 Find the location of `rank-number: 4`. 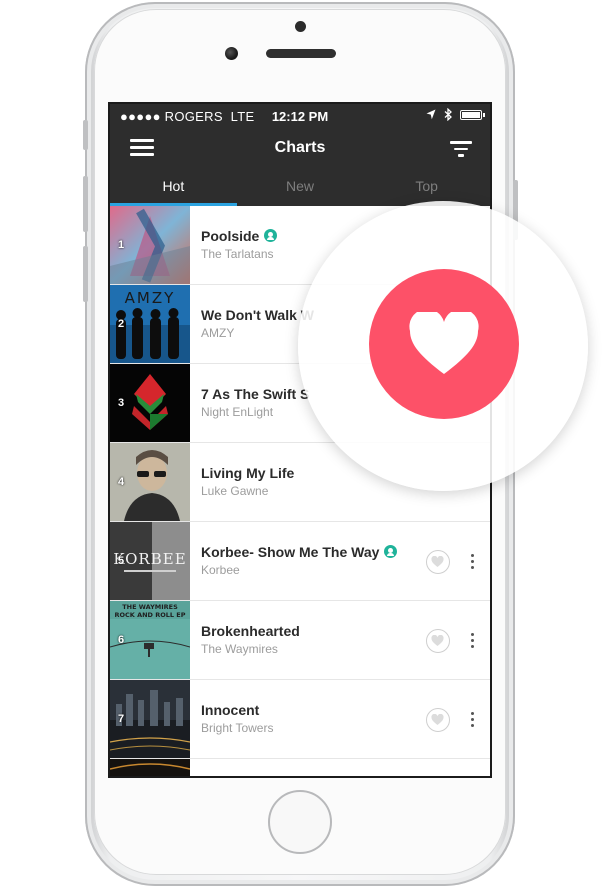

rank-number: 4 is located at coordinates (121, 482).